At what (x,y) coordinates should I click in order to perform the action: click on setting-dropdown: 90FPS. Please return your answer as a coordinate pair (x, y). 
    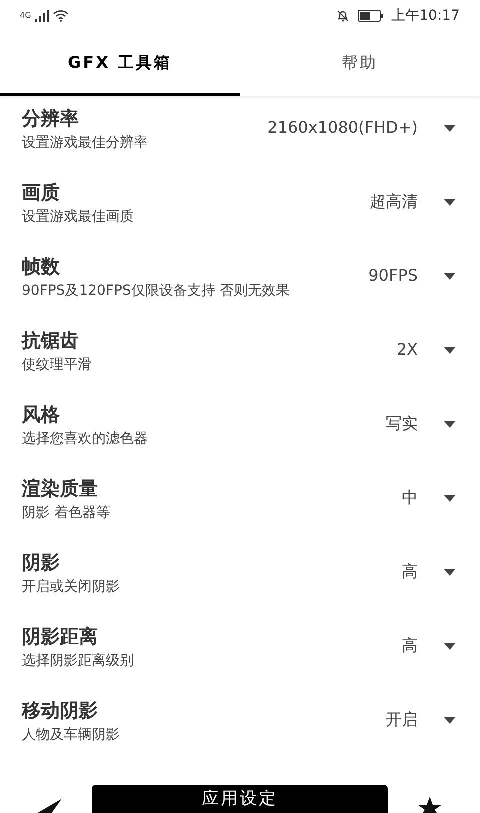
    Looking at the image, I should click on (412, 276).